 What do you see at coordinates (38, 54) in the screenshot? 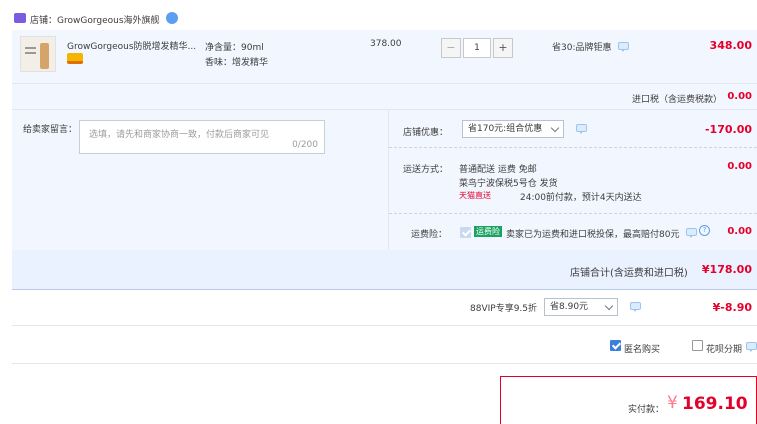
I see `product-thumbnail` at bounding box center [38, 54].